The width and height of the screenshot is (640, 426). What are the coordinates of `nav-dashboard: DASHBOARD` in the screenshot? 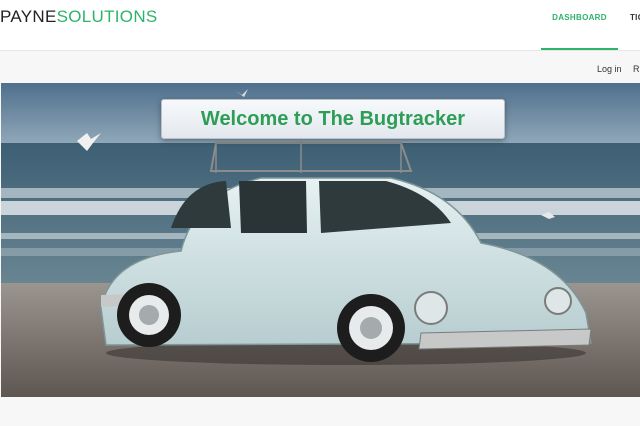 It's located at (579, 25).